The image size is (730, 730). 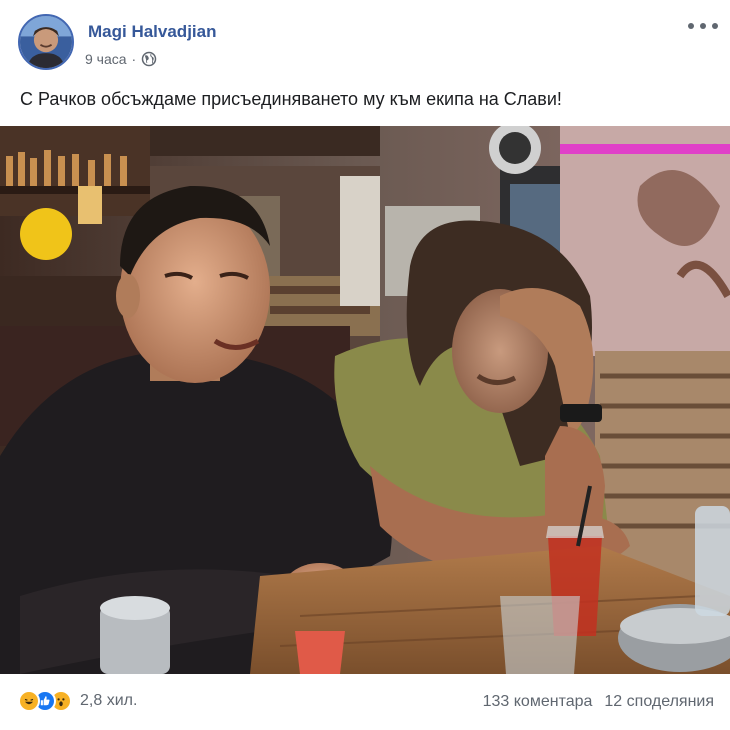 I want to click on post-footer: 2,8 хил. 133 коментара 12 споделяния, so click(x=365, y=703).